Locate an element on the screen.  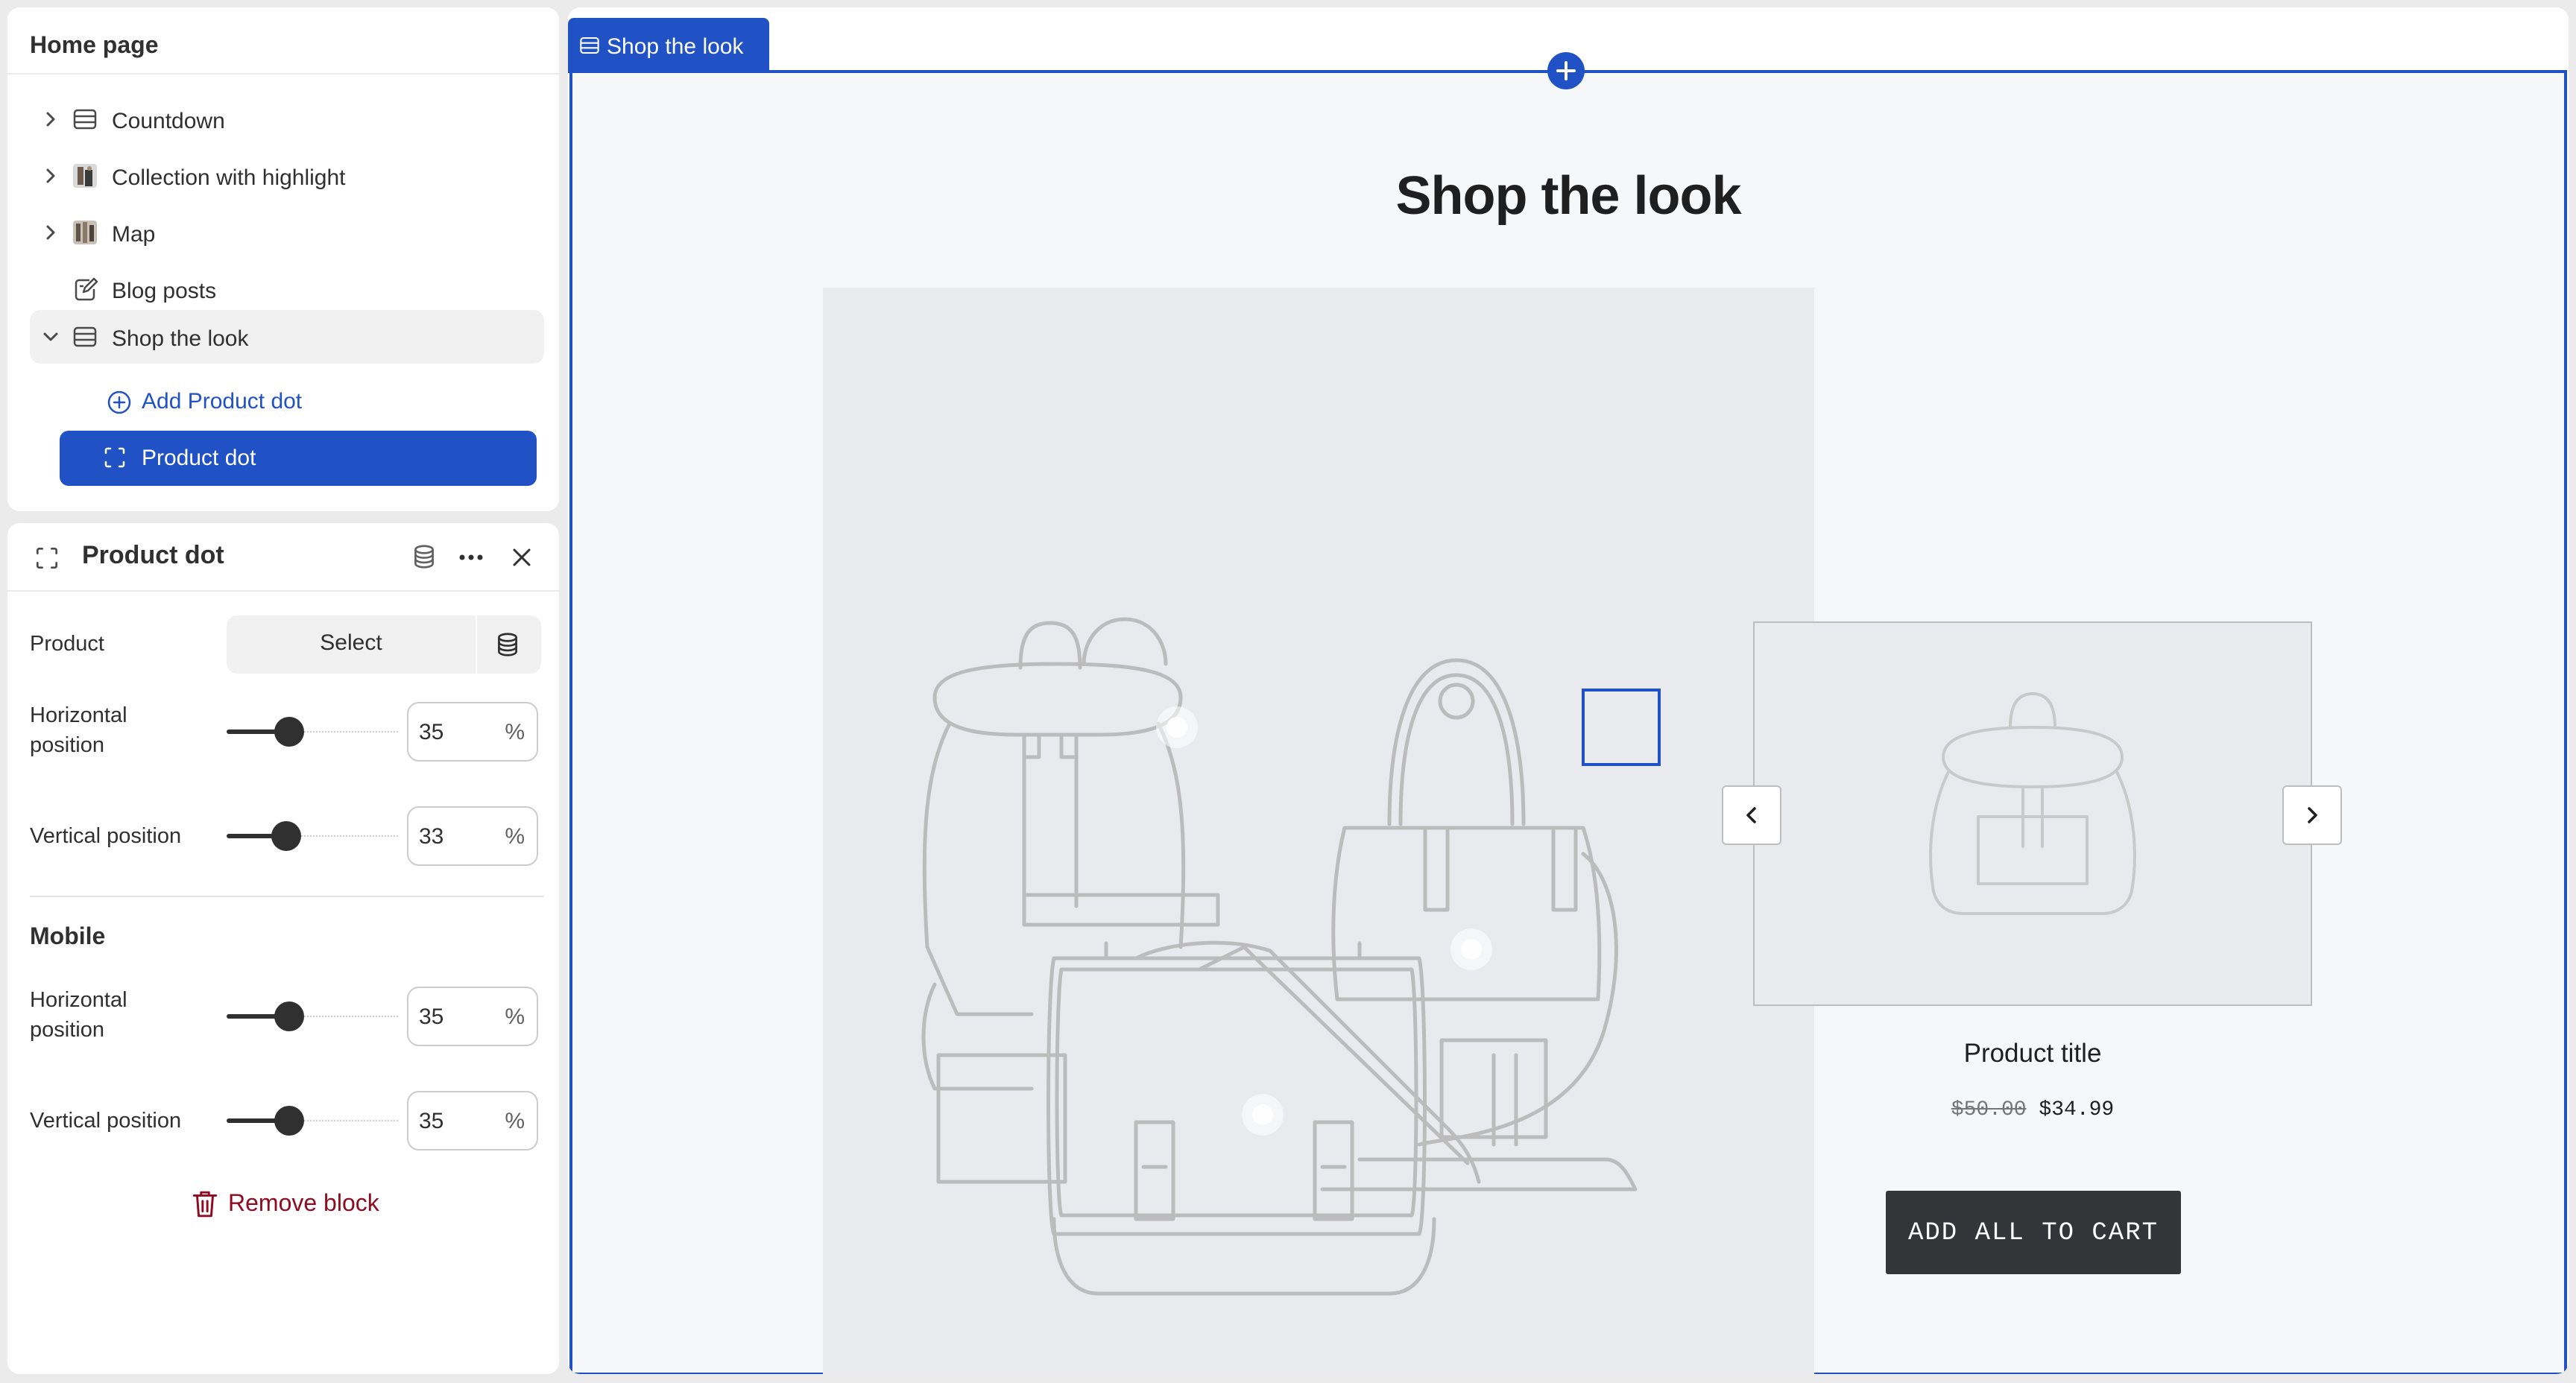
image-thumb-icon is located at coordinates (85, 176).